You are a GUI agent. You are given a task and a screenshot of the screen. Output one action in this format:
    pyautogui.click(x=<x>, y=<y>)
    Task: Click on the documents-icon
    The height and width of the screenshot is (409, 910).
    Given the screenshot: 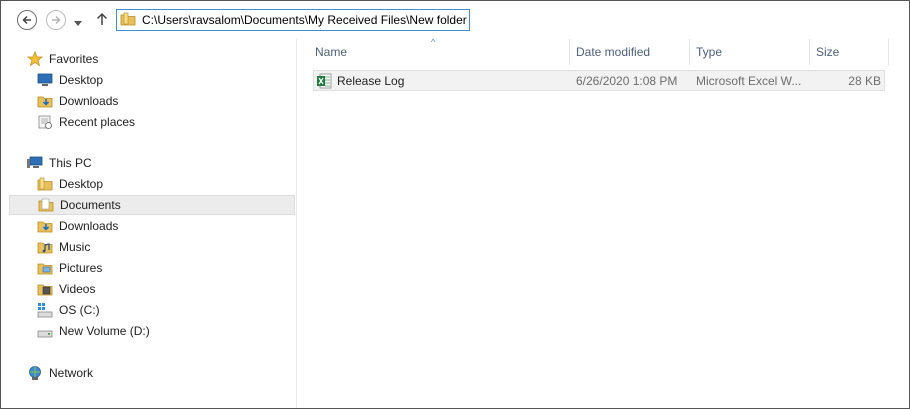 What is the action you would take?
    pyautogui.click(x=46, y=205)
    